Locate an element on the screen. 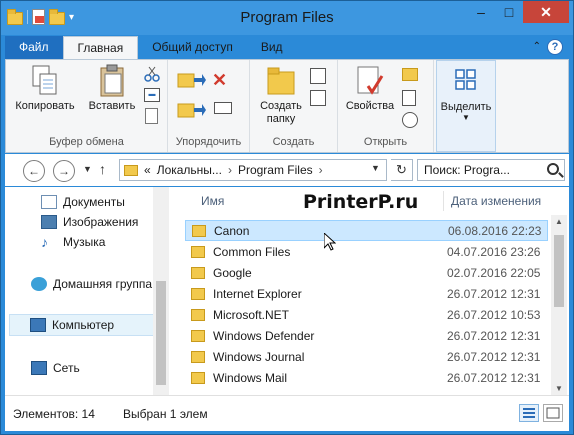 Image resolution: width=574 pixels, height=435 pixels. item-count: Элементов: 14 is located at coordinates (54, 414).